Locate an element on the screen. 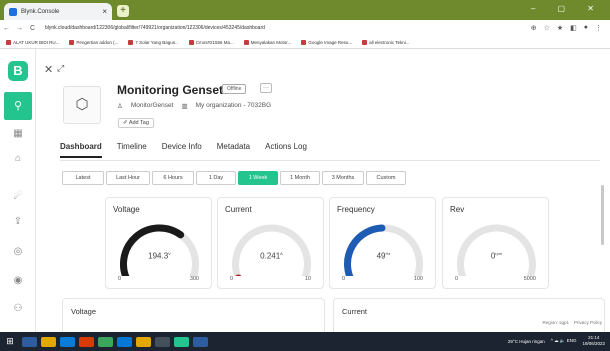  gauge-title: Current is located at coordinates (238, 209).